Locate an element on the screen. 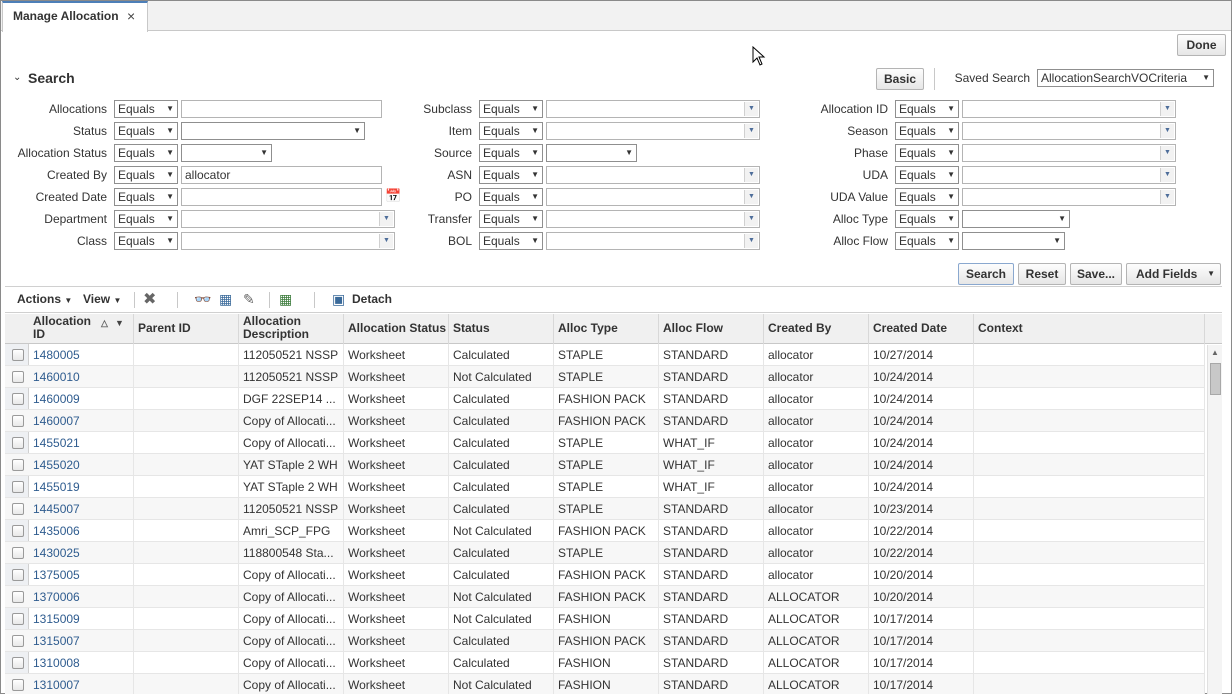 The width and height of the screenshot is (1232, 694). alloc-flow-select: ▼ is located at coordinates (1013, 241).